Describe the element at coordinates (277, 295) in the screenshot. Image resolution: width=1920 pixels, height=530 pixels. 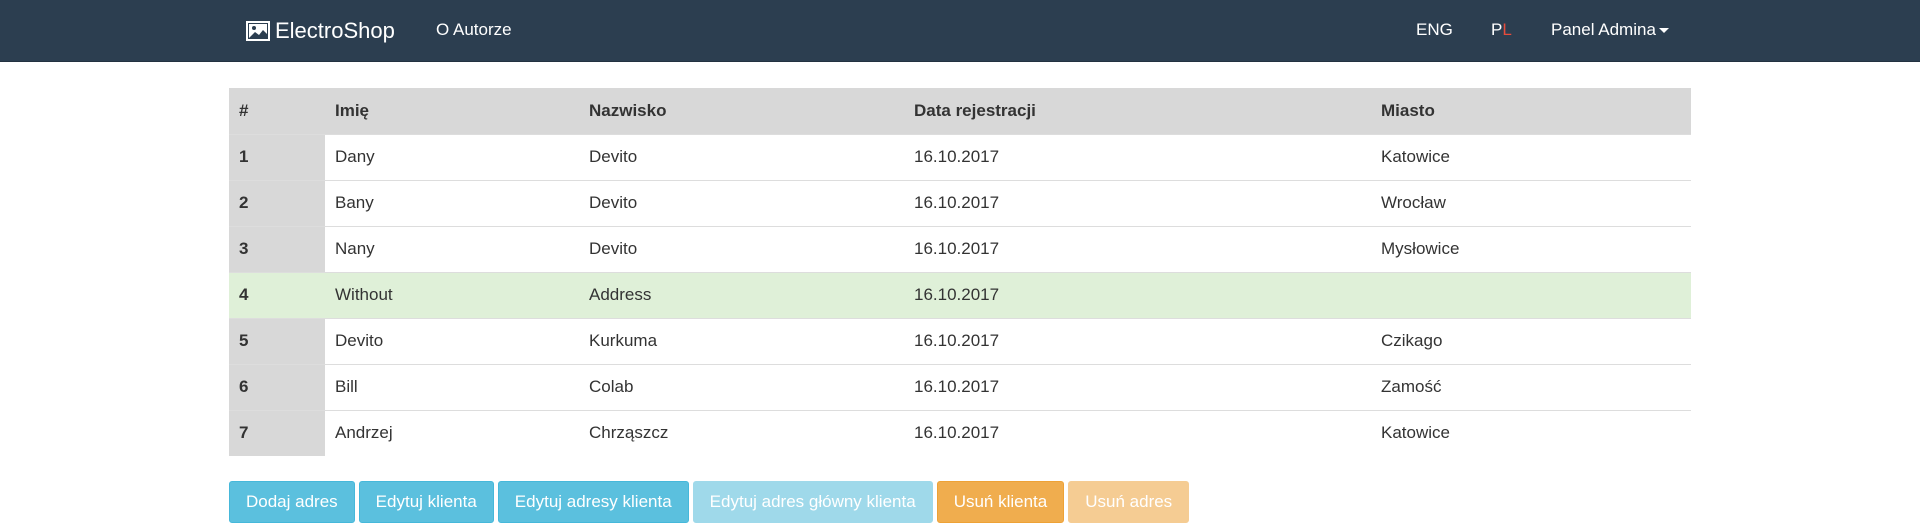
I see `row-index: 4` at that location.